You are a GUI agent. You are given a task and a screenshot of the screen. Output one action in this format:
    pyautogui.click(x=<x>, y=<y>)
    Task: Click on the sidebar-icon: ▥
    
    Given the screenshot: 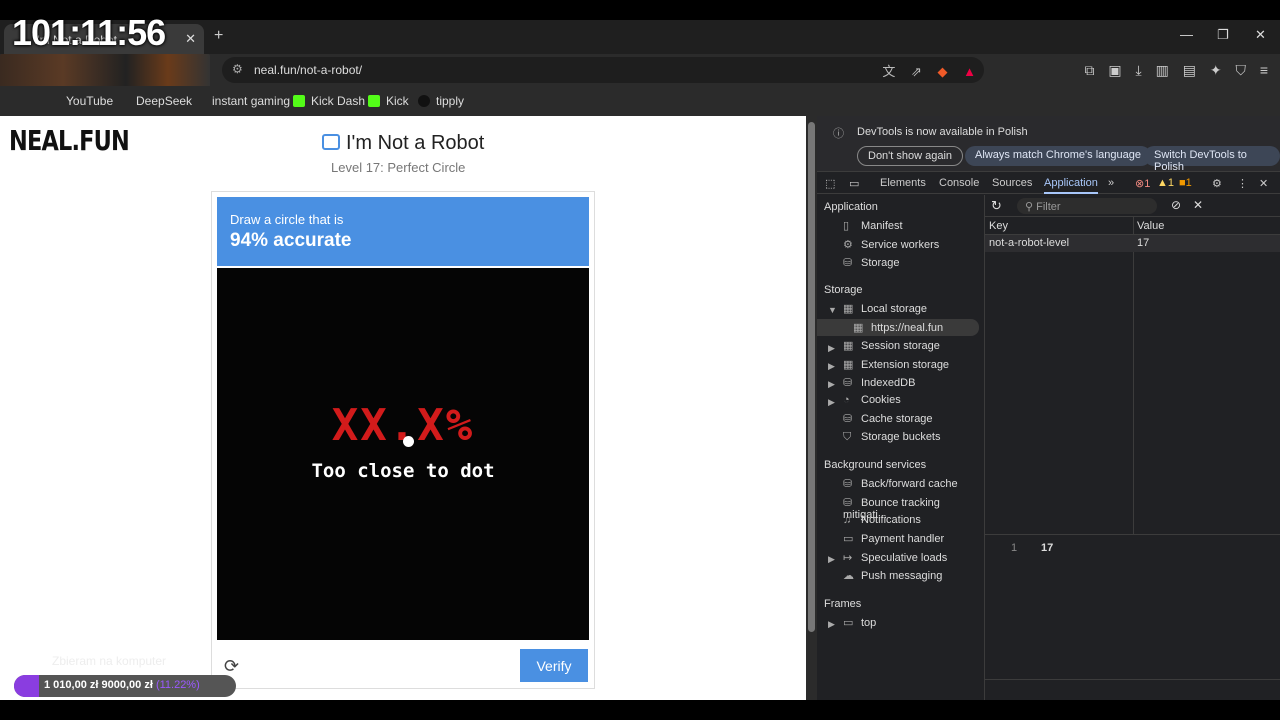 What is the action you would take?
    pyautogui.click(x=1162, y=70)
    